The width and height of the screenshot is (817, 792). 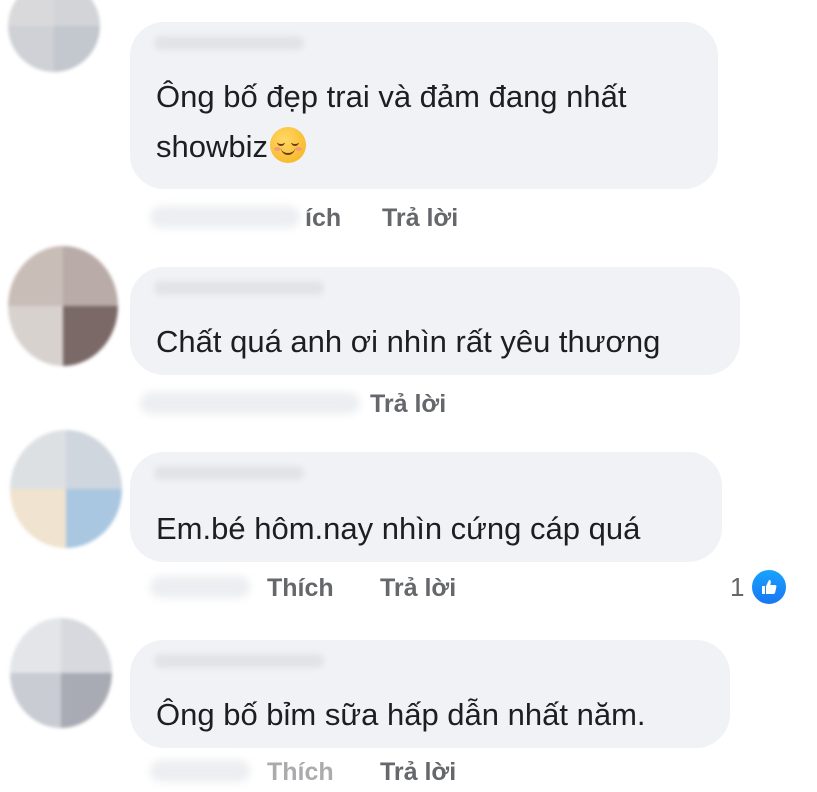 I want to click on comment-bubble: Ông bố bỉm sữa hấp dẫn nhất năm., so click(x=430, y=694).